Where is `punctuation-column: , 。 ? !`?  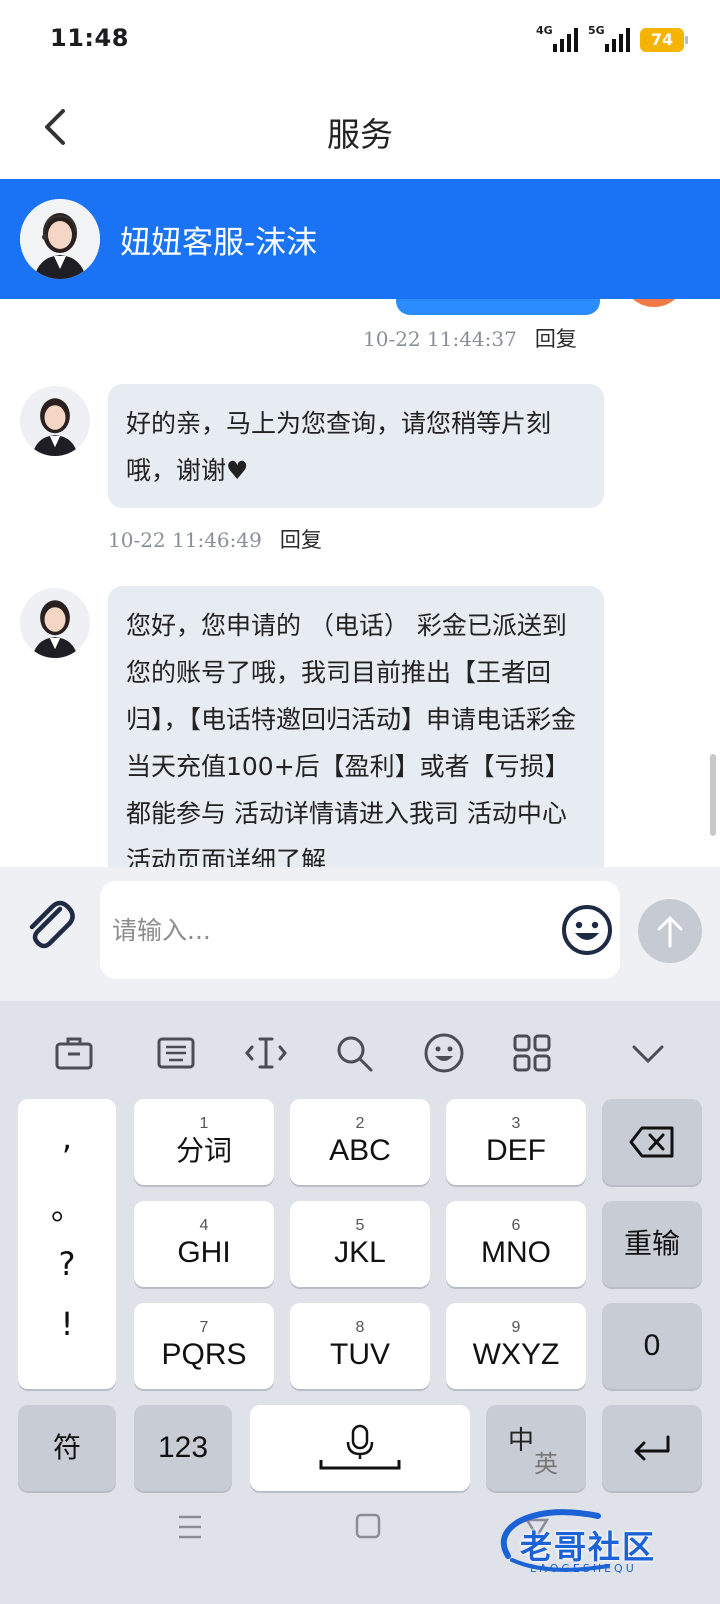 punctuation-column: , 。 ? ! is located at coordinates (67, 1244).